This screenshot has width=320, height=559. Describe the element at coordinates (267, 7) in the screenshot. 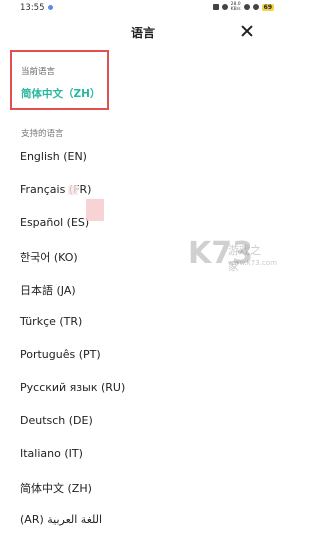

I see `battery-indicator: 69` at that location.